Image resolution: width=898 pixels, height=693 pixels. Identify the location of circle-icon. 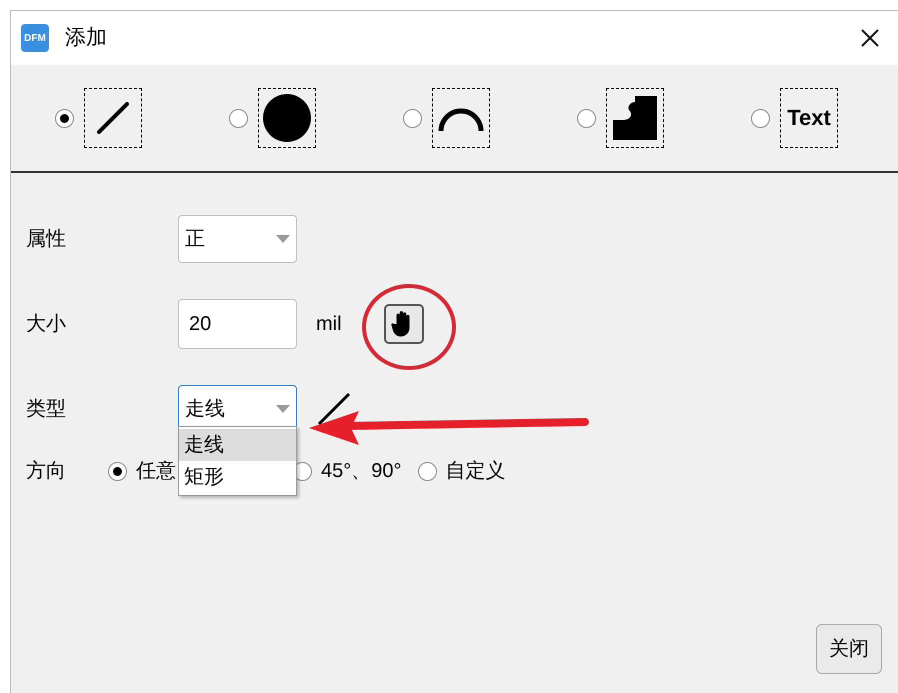
(287, 118).